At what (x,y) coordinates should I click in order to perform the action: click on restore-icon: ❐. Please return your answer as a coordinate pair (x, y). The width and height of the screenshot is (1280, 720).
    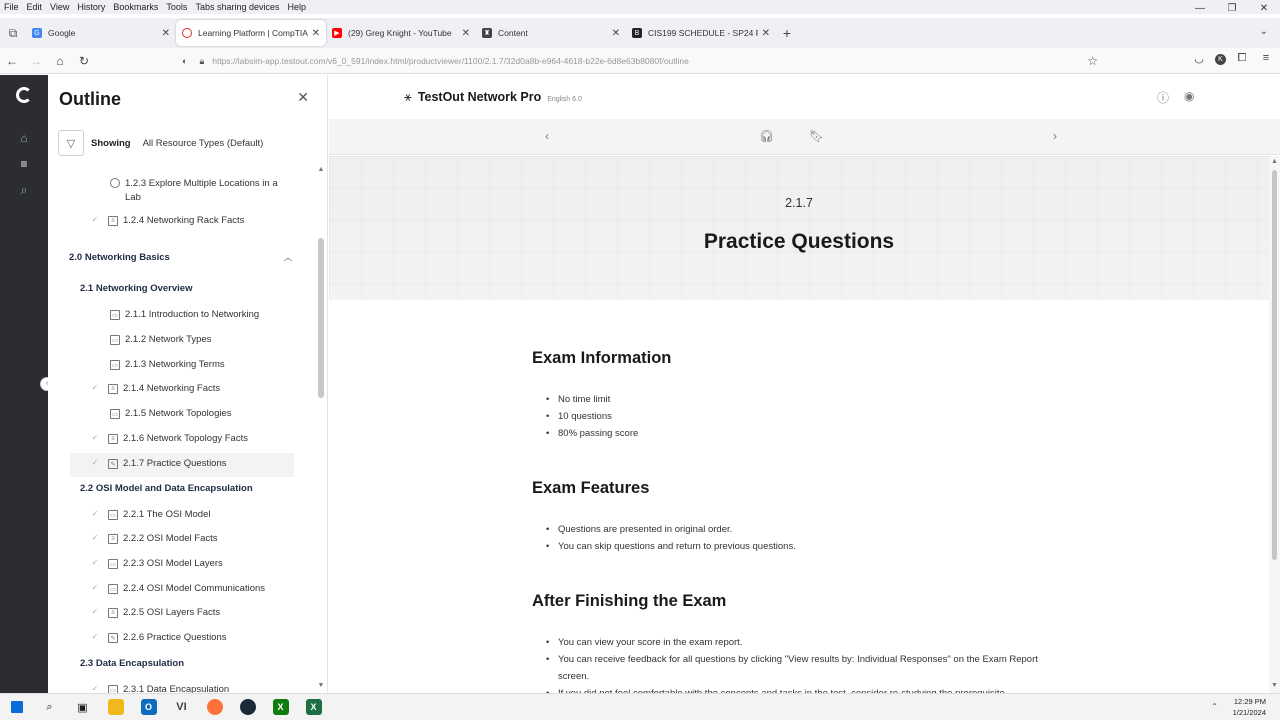
    Looking at the image, I should click on (1232, 9).